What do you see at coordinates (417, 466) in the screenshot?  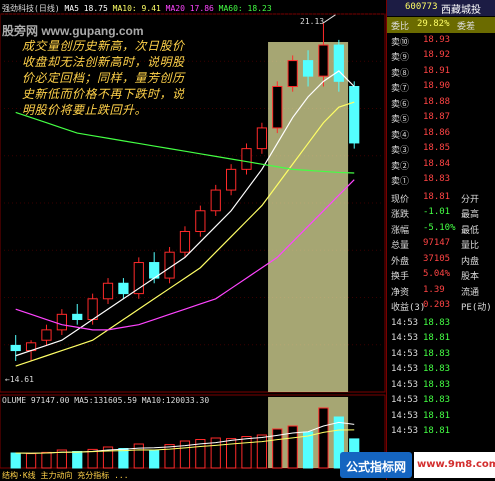 I see `ad-banner: 公式指标网 www.9m8.com` at bounding box center [417, 466].